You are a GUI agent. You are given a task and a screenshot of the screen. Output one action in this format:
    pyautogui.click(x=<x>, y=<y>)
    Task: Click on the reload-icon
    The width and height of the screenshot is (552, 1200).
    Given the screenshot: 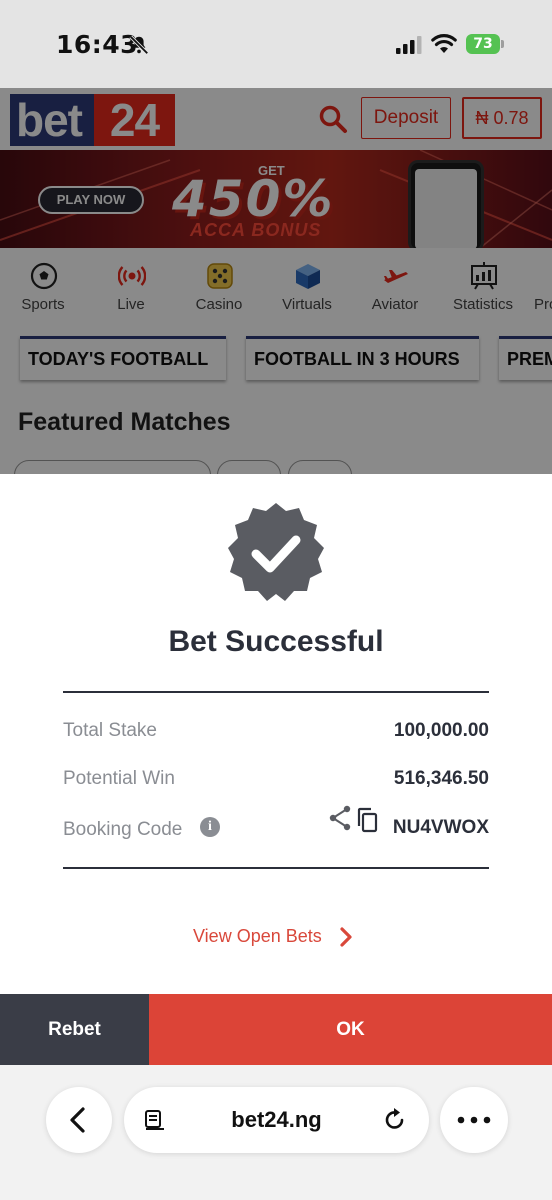 What is the action you would take?
    pyautogui.click(x=395, y=1120)
    